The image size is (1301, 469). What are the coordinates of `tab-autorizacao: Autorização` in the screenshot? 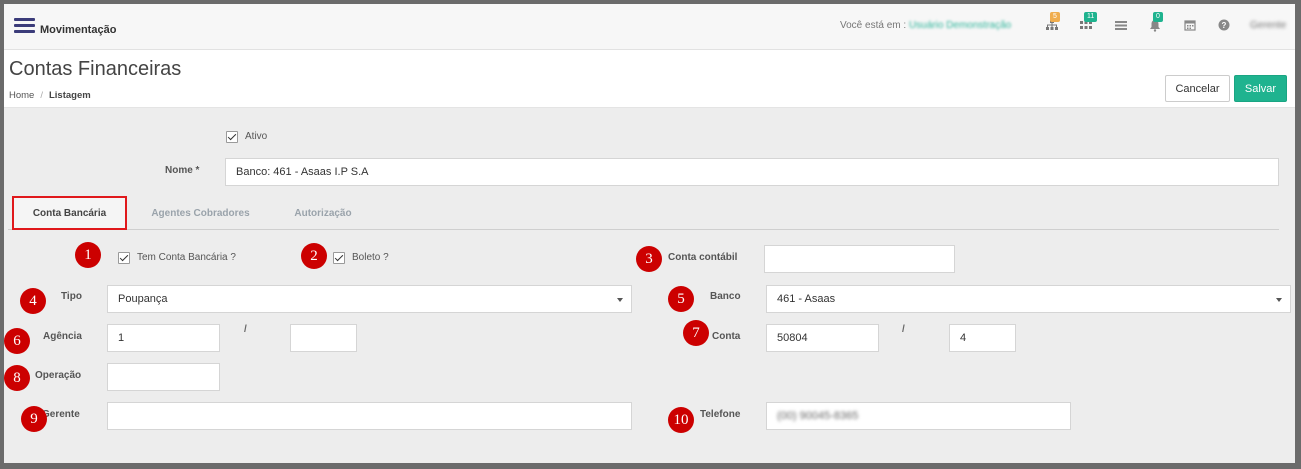 It's located at (323, 213).